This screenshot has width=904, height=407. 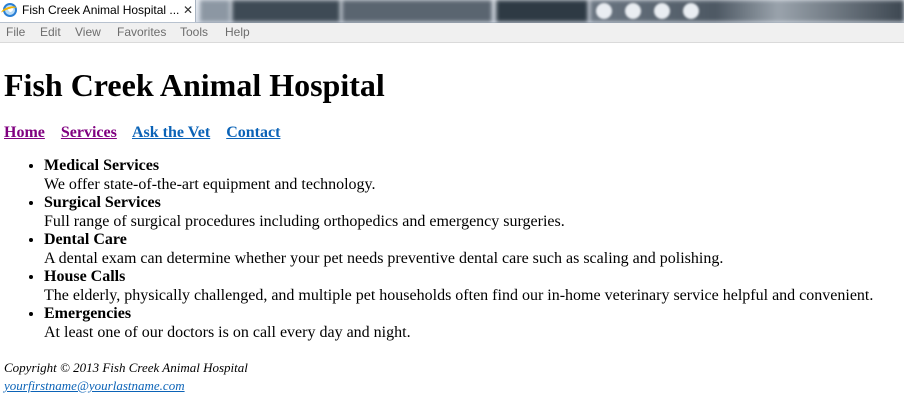 I want to click on menu-view: View, so click(x=88, y=32).